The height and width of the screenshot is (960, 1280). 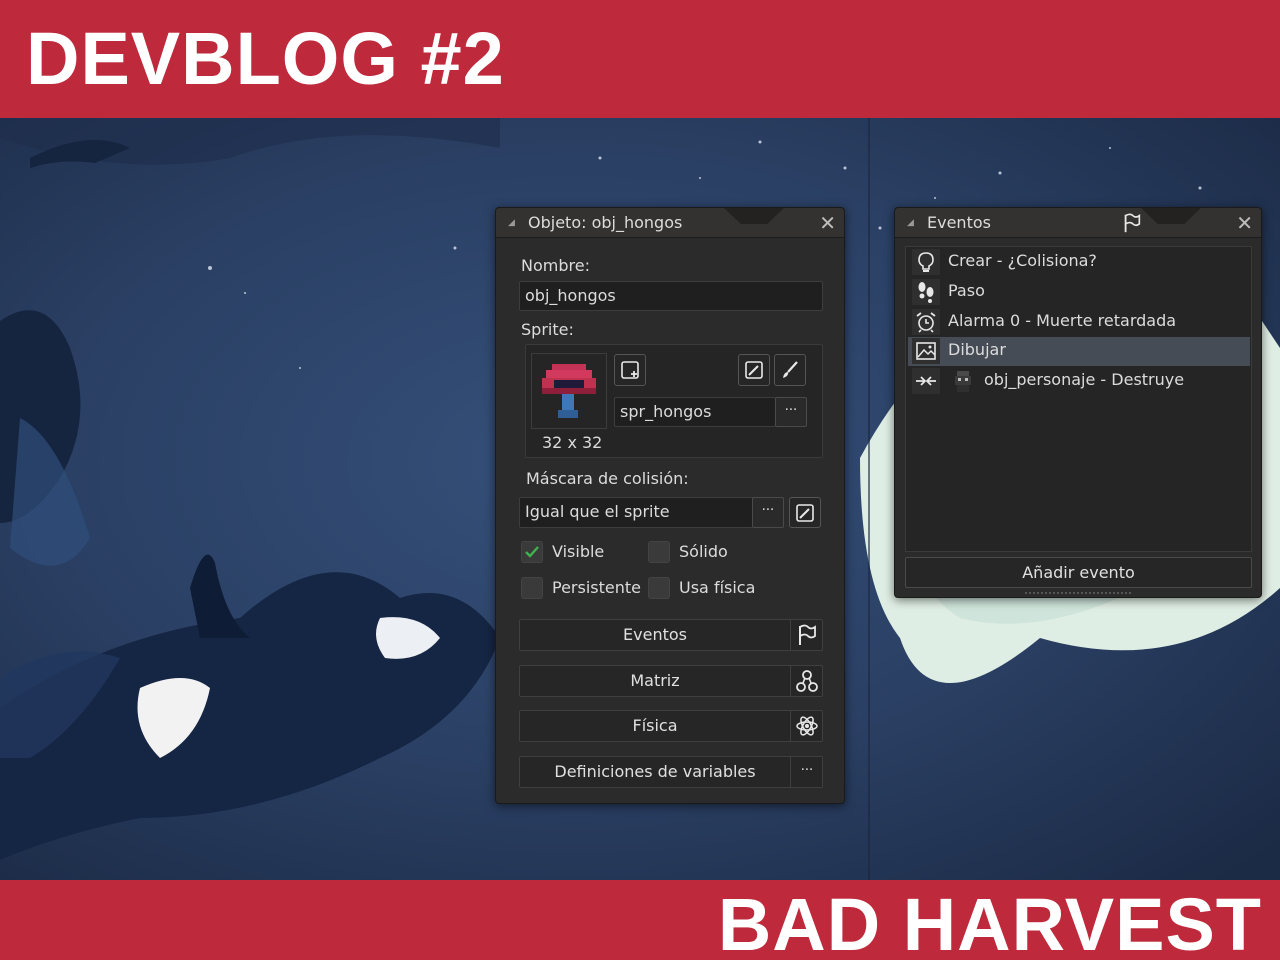 What do you see at coordinates (791, 412) in the screenshot?
I see `sprite-browse-button: ···` at bounding box center [791, 412].